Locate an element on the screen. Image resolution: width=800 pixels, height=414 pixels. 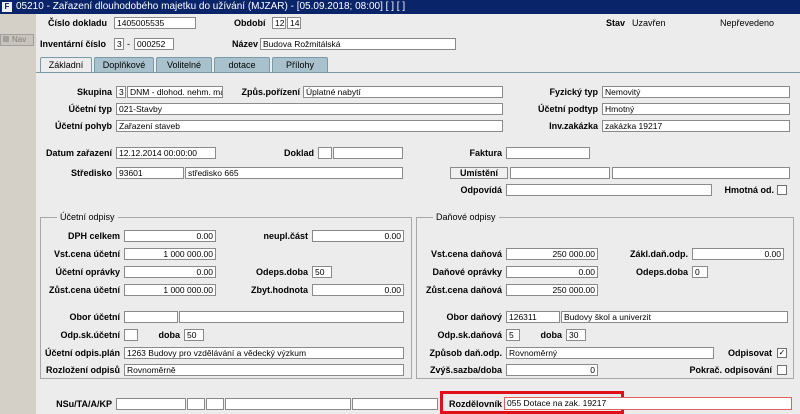
dph-celkem-field: 0.00 is located at coordinates (170, 236).